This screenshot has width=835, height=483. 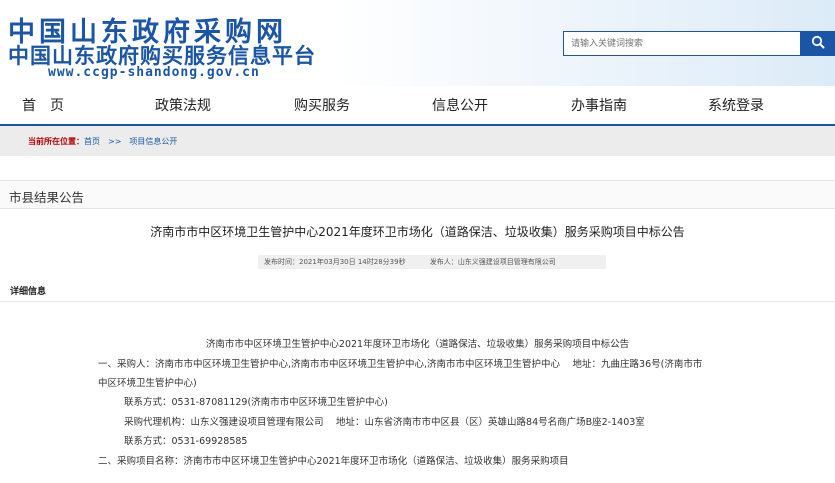 What do you see at coordinates (352, 262) in the screenshot?
I see `publish-time: 2021年03月30日 14时28分39秒` at bounding box center [352, 262].